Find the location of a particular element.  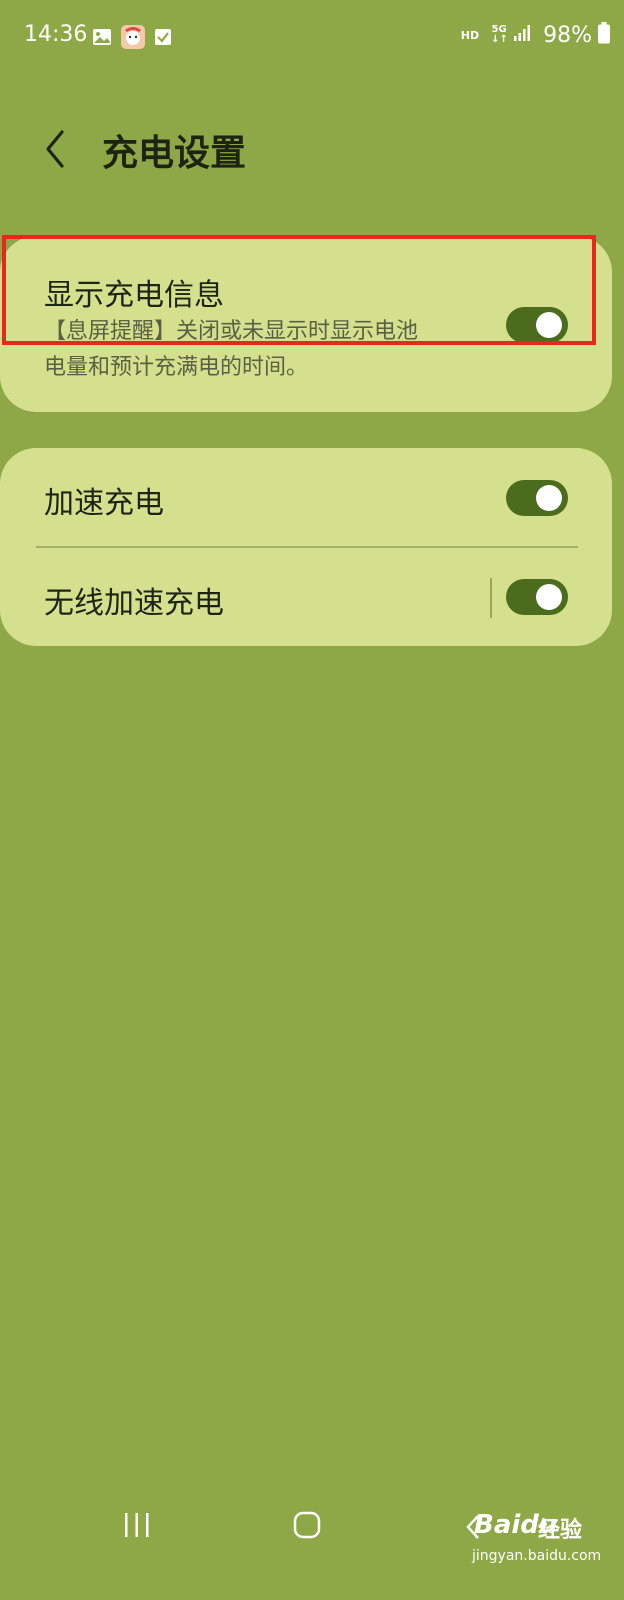

fast-charging-toggle is located at coordinates (537, 498).